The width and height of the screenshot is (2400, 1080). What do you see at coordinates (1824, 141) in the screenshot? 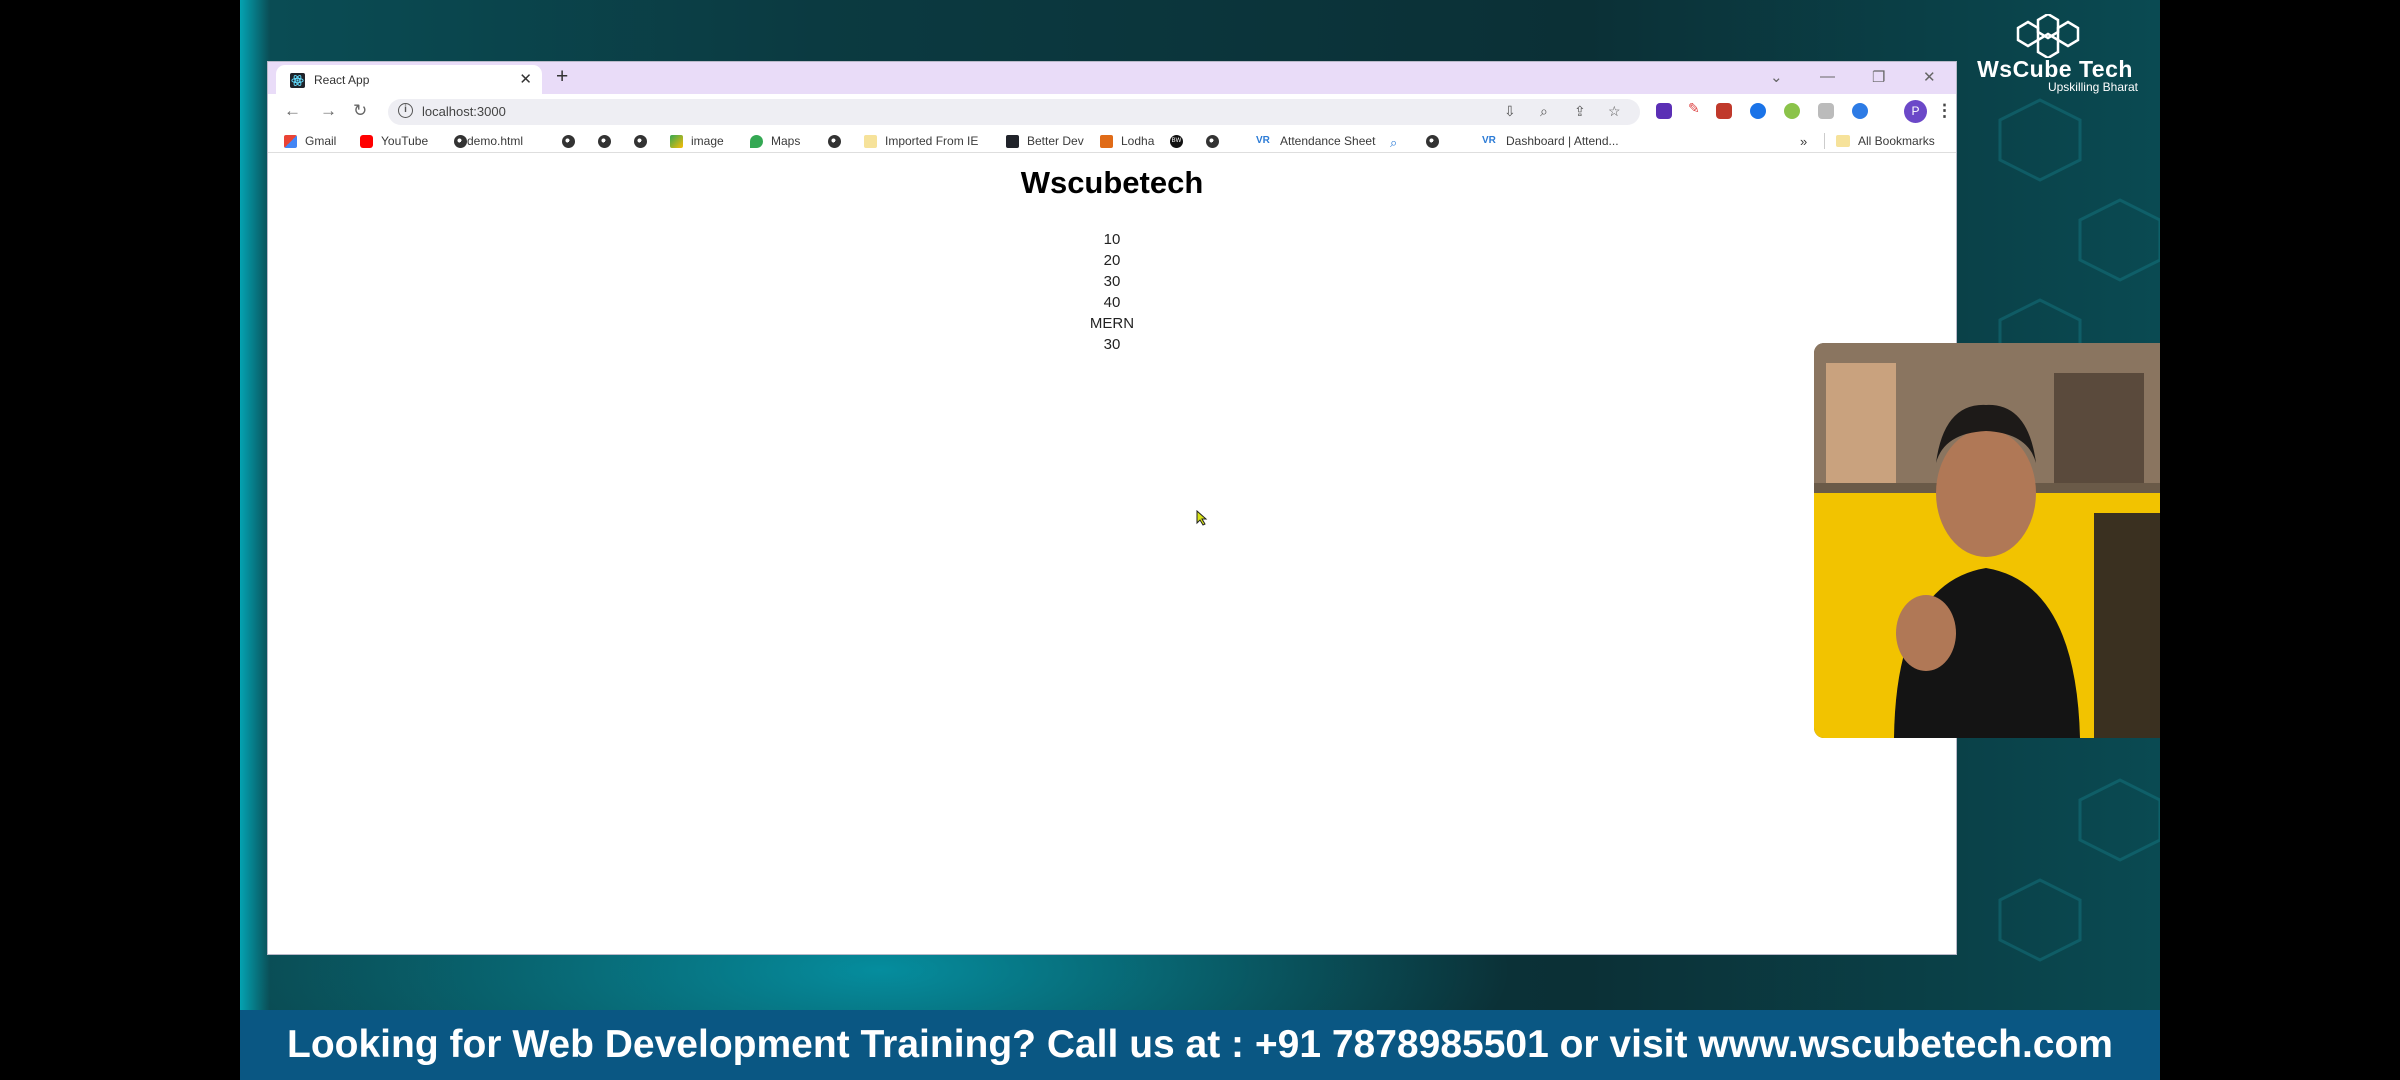
I see `bookmarks-divider` at bounding box center [1824, 141].